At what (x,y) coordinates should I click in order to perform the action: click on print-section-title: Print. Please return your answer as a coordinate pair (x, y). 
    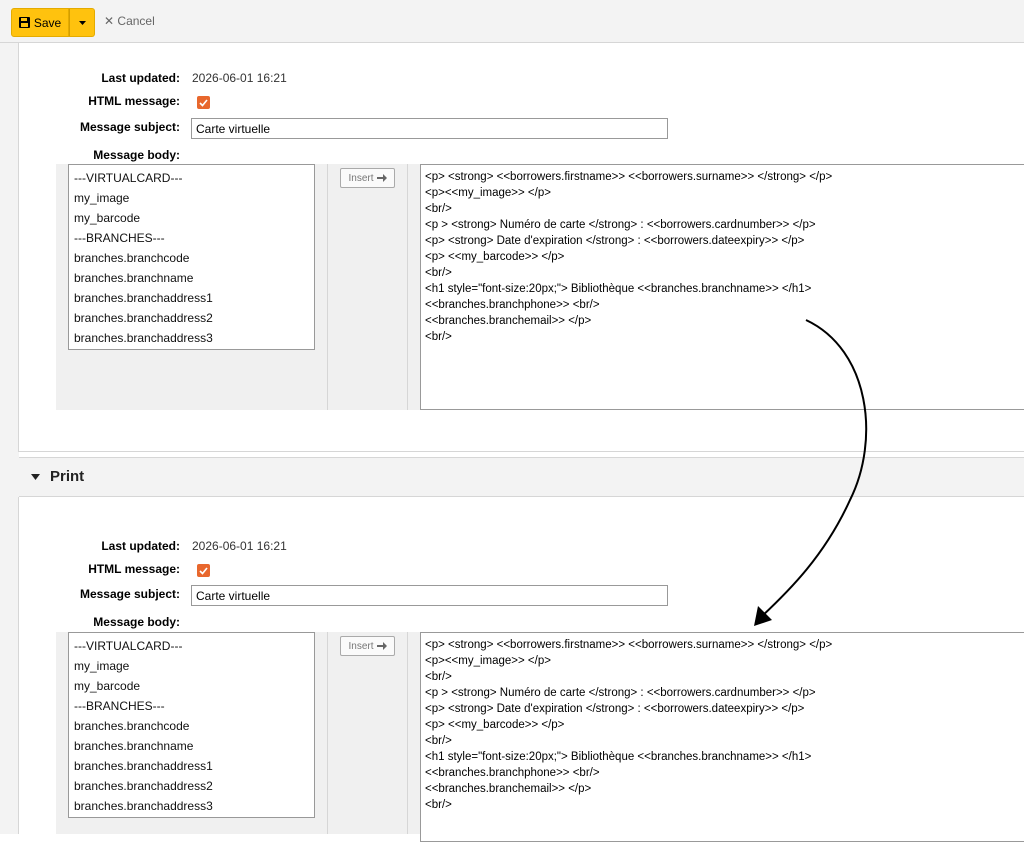
    Looking at the image, I should click on (67, 476).